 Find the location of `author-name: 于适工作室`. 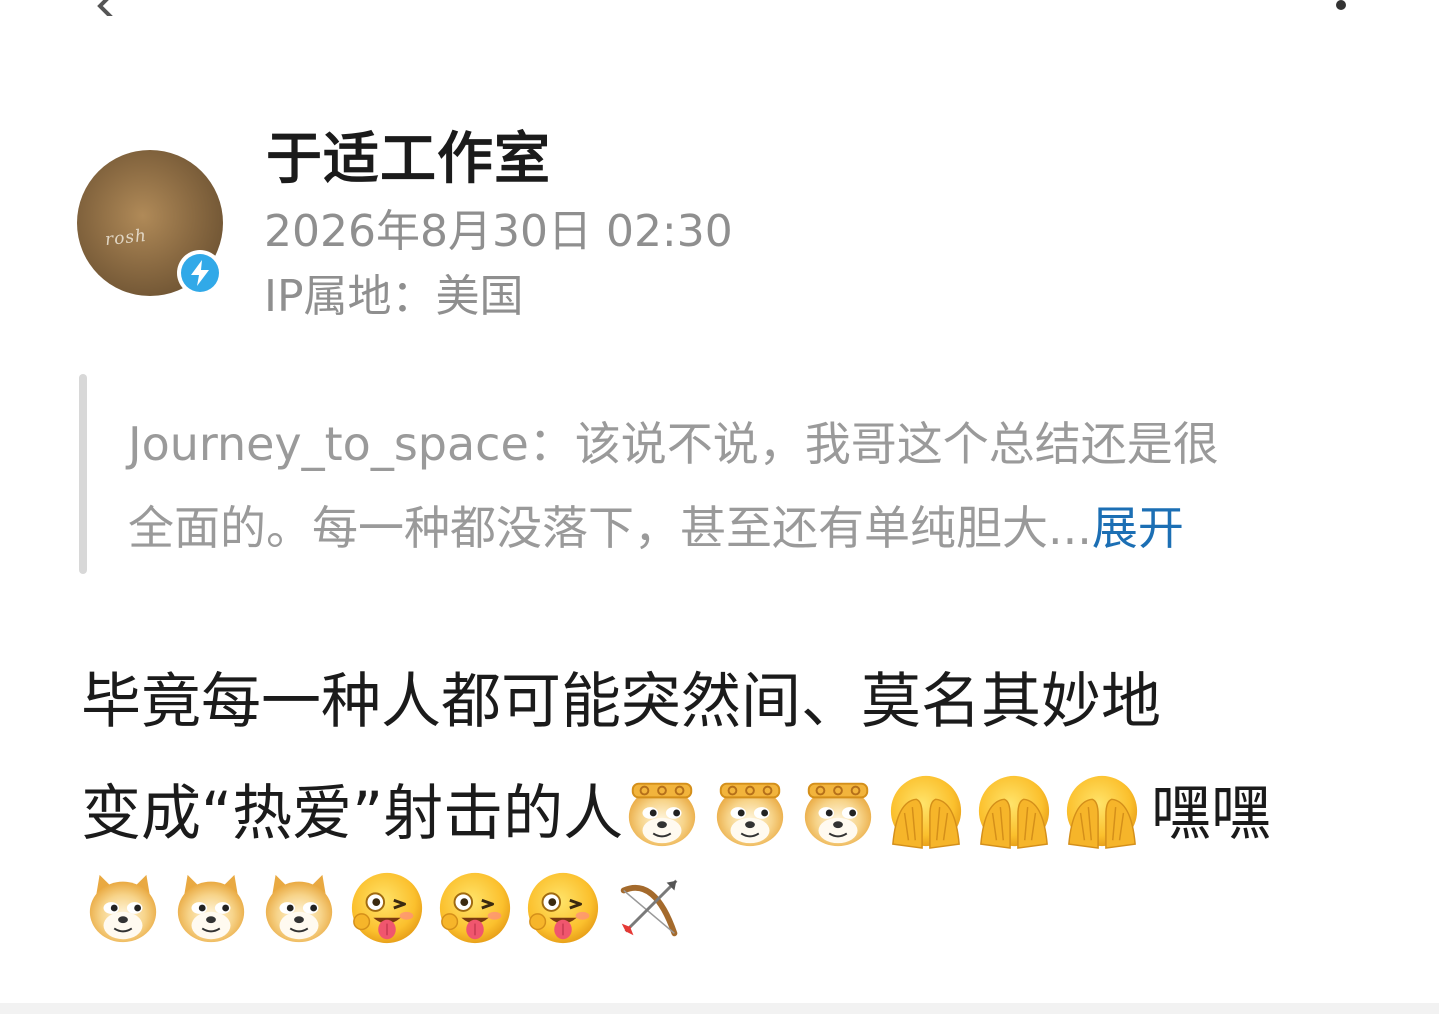

author-name: 于适工作室 is located at coordinates (408, 160).